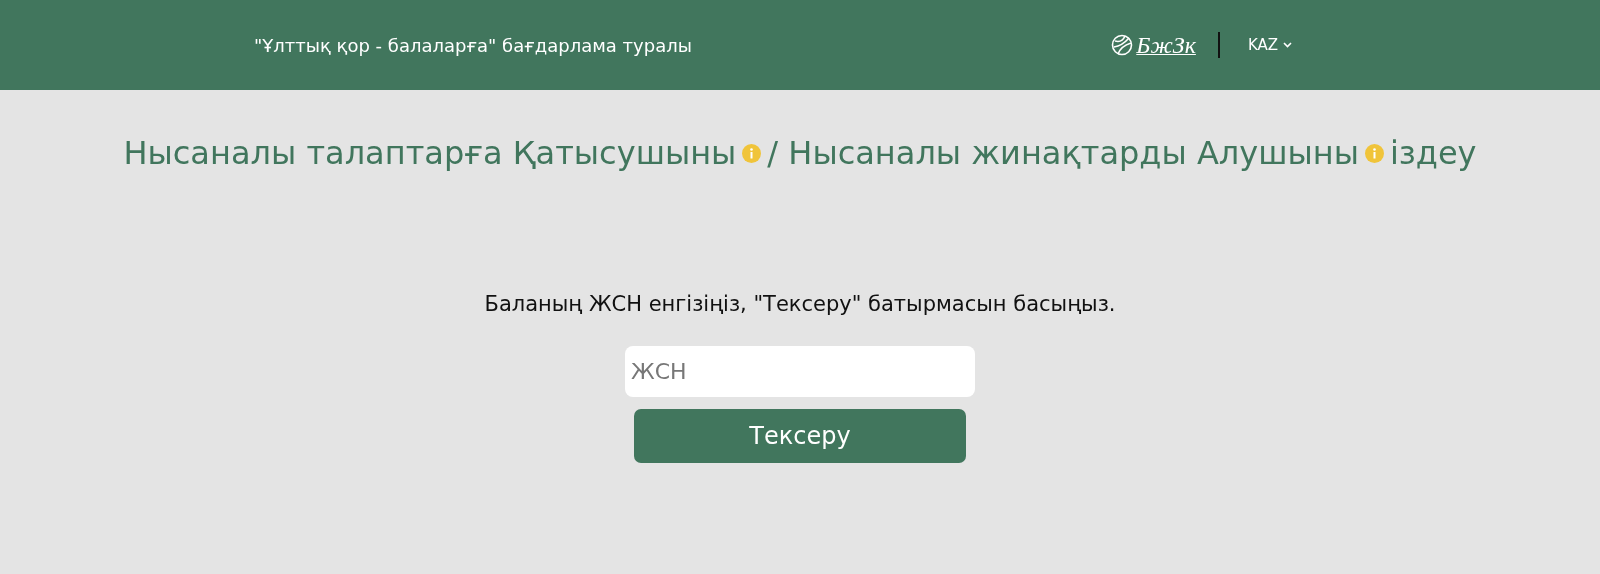  I want to click on instruction-text: Баланың ЖСН енгізіңіз, "Тексеру" батырмасын басыңыз., so click(800, 304).